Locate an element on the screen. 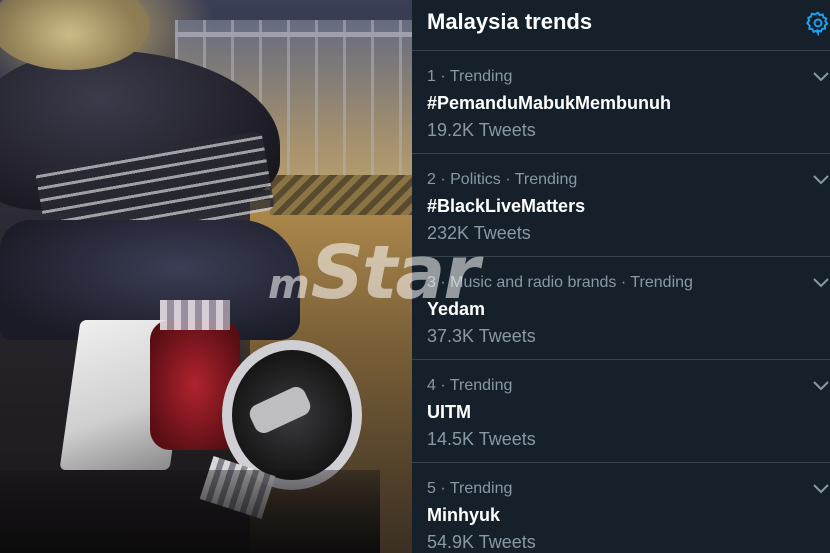 The height and width of the screenshot is (553, 830). trend-tweet-count: 37.3K Tweets is located at coordinates (481, 336).